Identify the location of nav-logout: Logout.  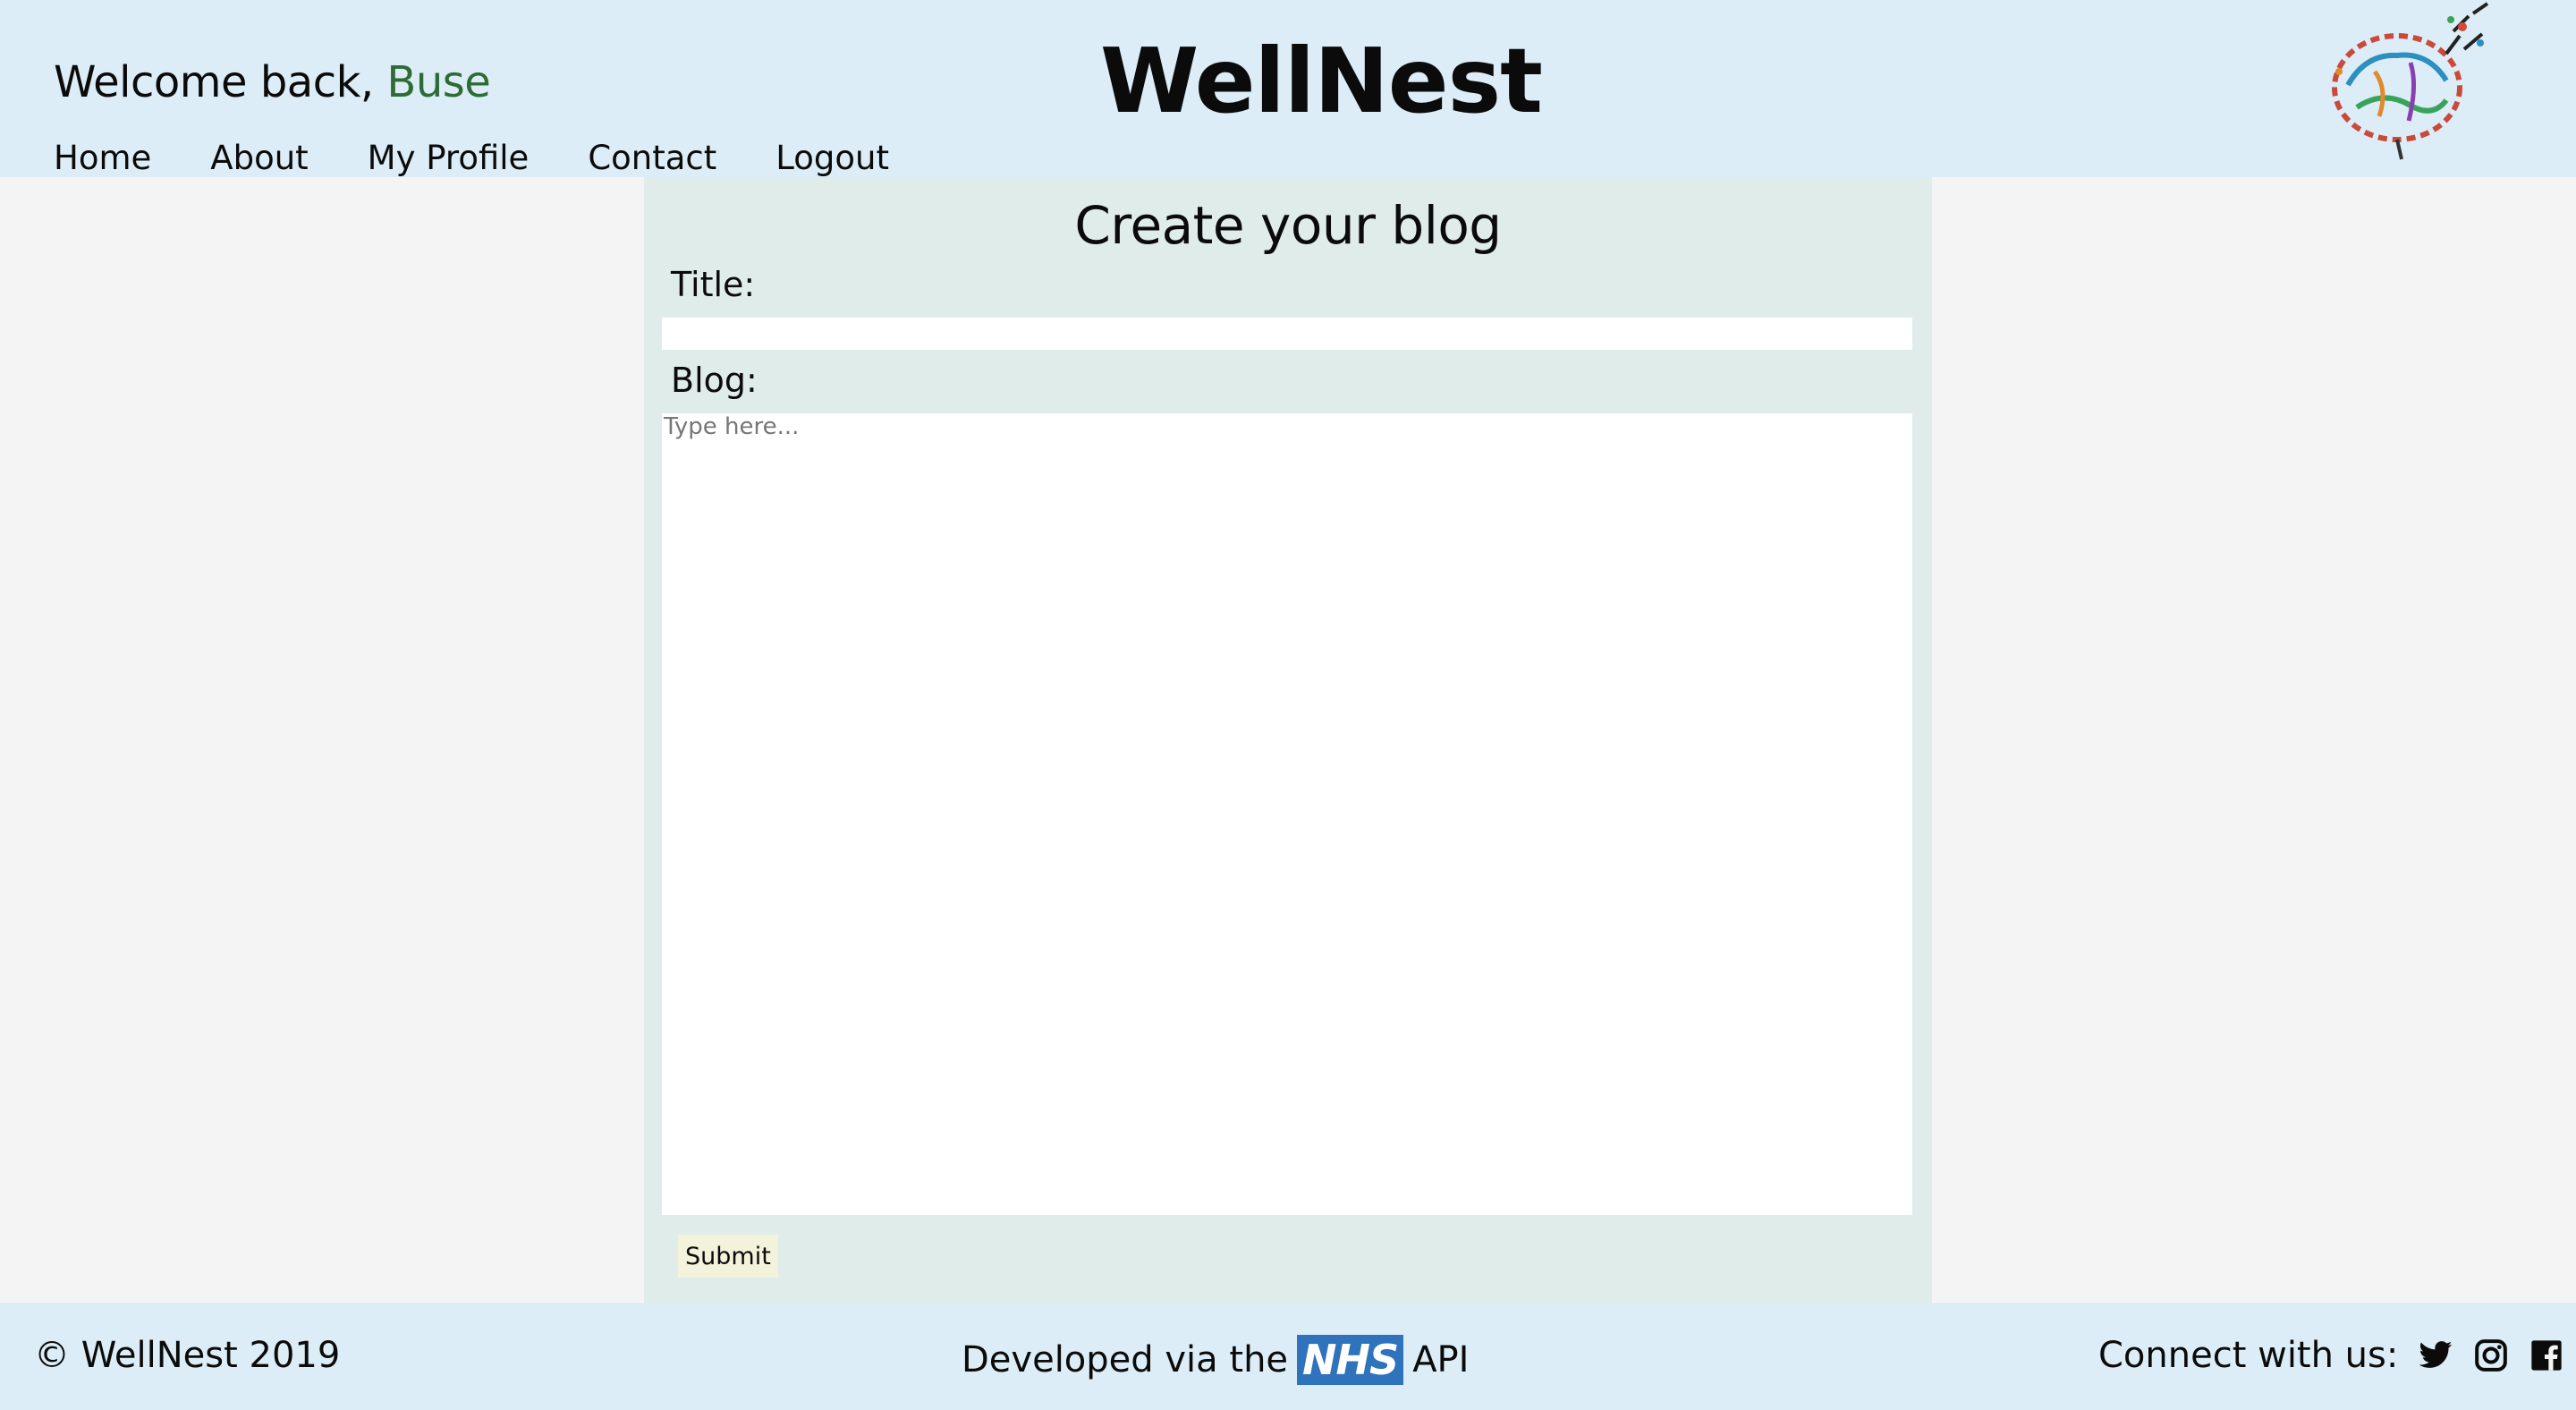
(832, 158).